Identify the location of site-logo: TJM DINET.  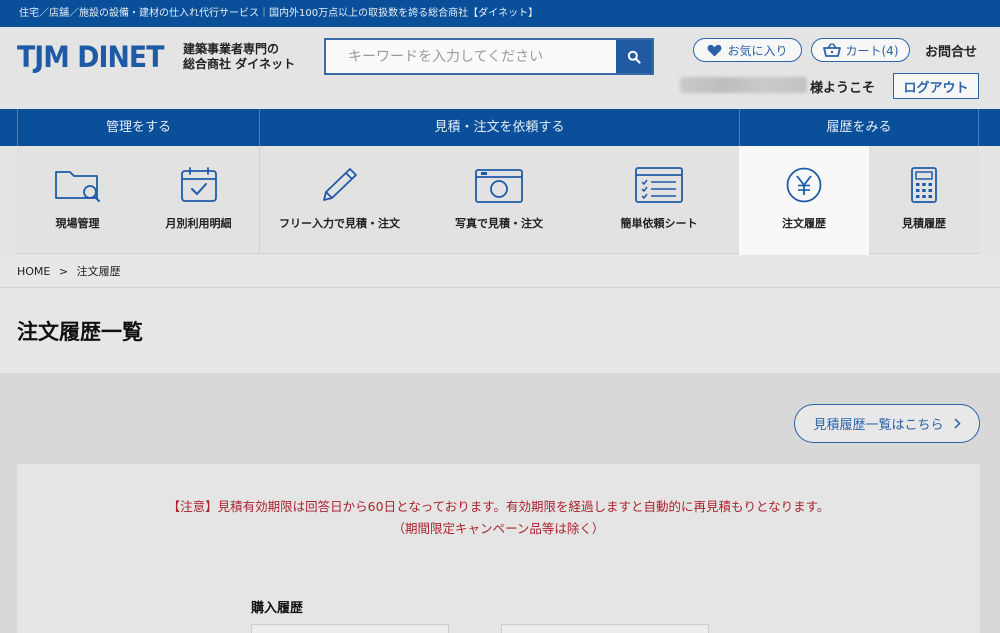
(90, 57).